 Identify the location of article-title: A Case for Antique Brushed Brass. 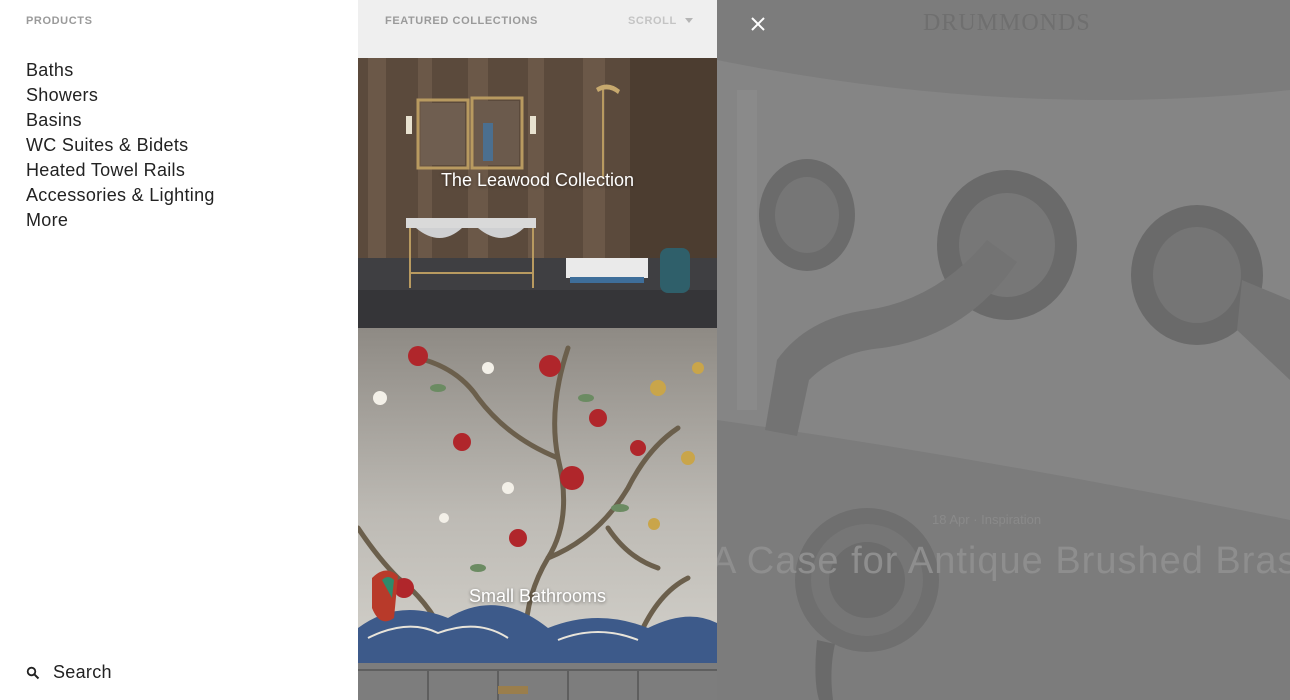
(1003, 561).